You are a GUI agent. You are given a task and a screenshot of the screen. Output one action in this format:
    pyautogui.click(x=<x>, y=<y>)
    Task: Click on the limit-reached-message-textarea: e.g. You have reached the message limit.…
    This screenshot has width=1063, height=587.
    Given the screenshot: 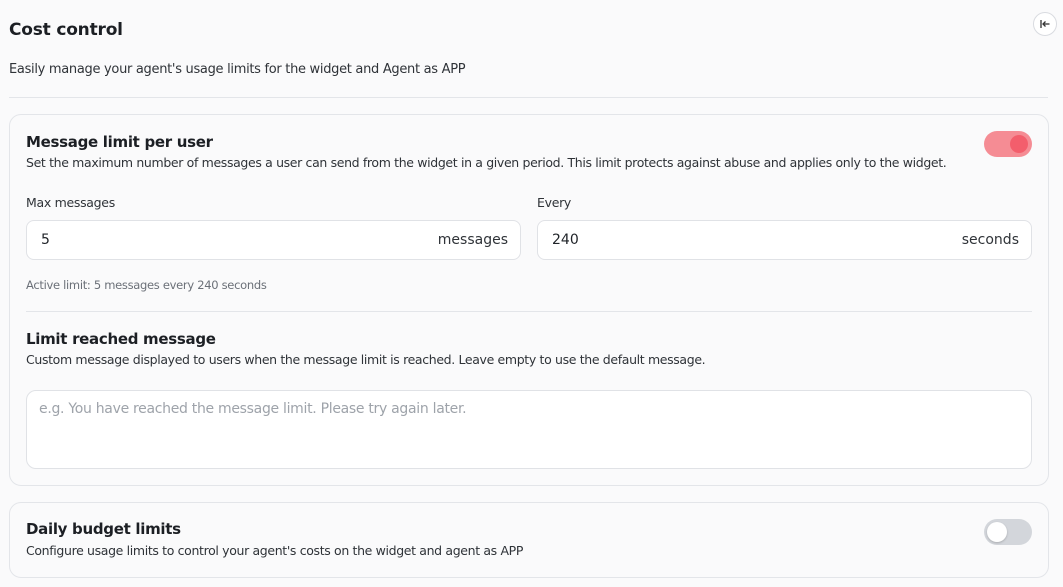 What is the action you would take?
    pyautogui.click(x=529, y=429)
    